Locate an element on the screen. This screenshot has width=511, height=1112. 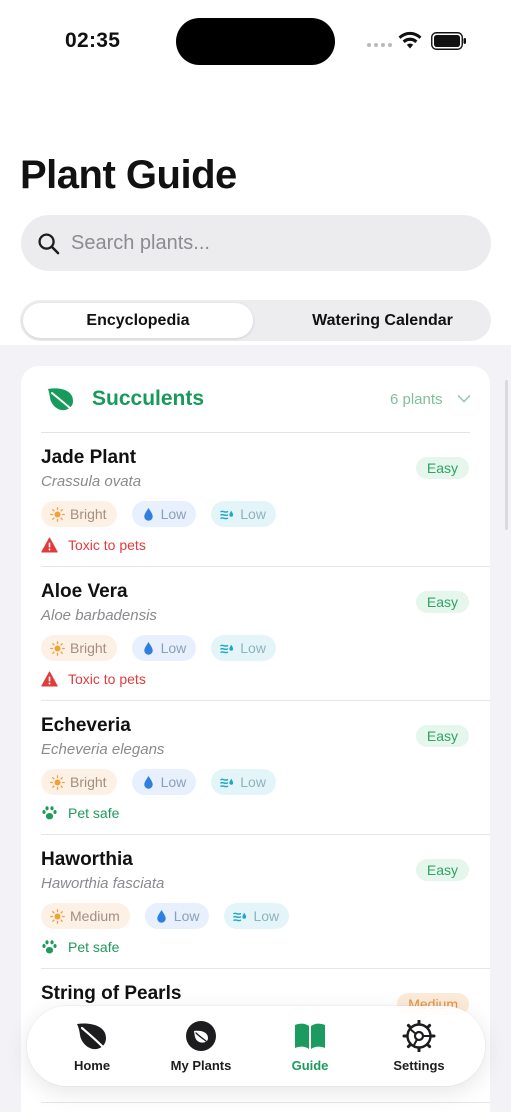
tab-settings: Settings is located at coordinates (419, 1046).